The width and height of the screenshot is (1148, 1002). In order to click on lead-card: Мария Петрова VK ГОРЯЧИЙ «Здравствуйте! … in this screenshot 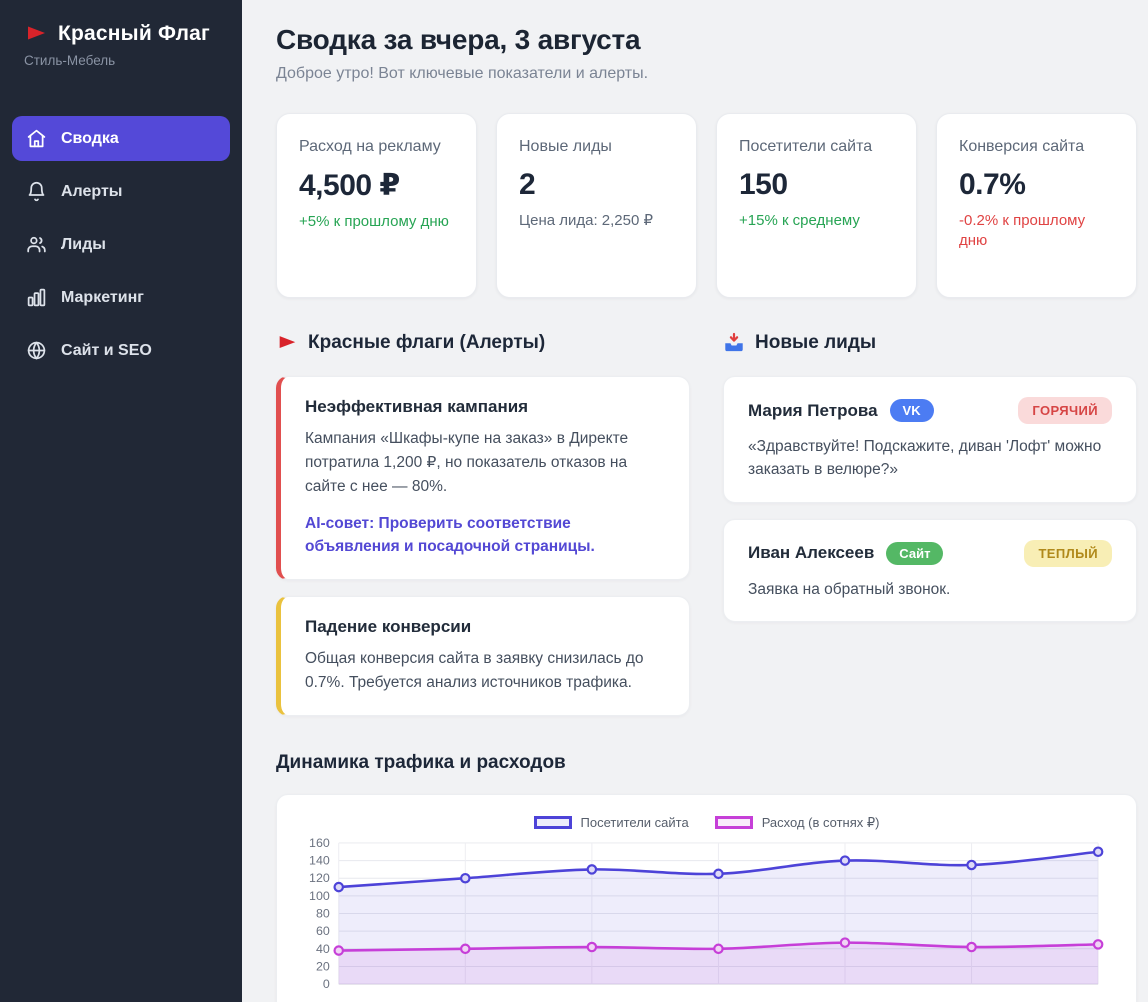, I will do `click(930, 439)`.